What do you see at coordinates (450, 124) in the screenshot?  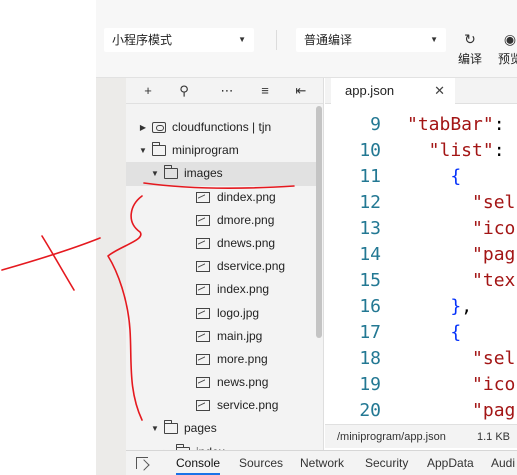 I see `code-token: "tabBar"` at bounding box center [450, 124].